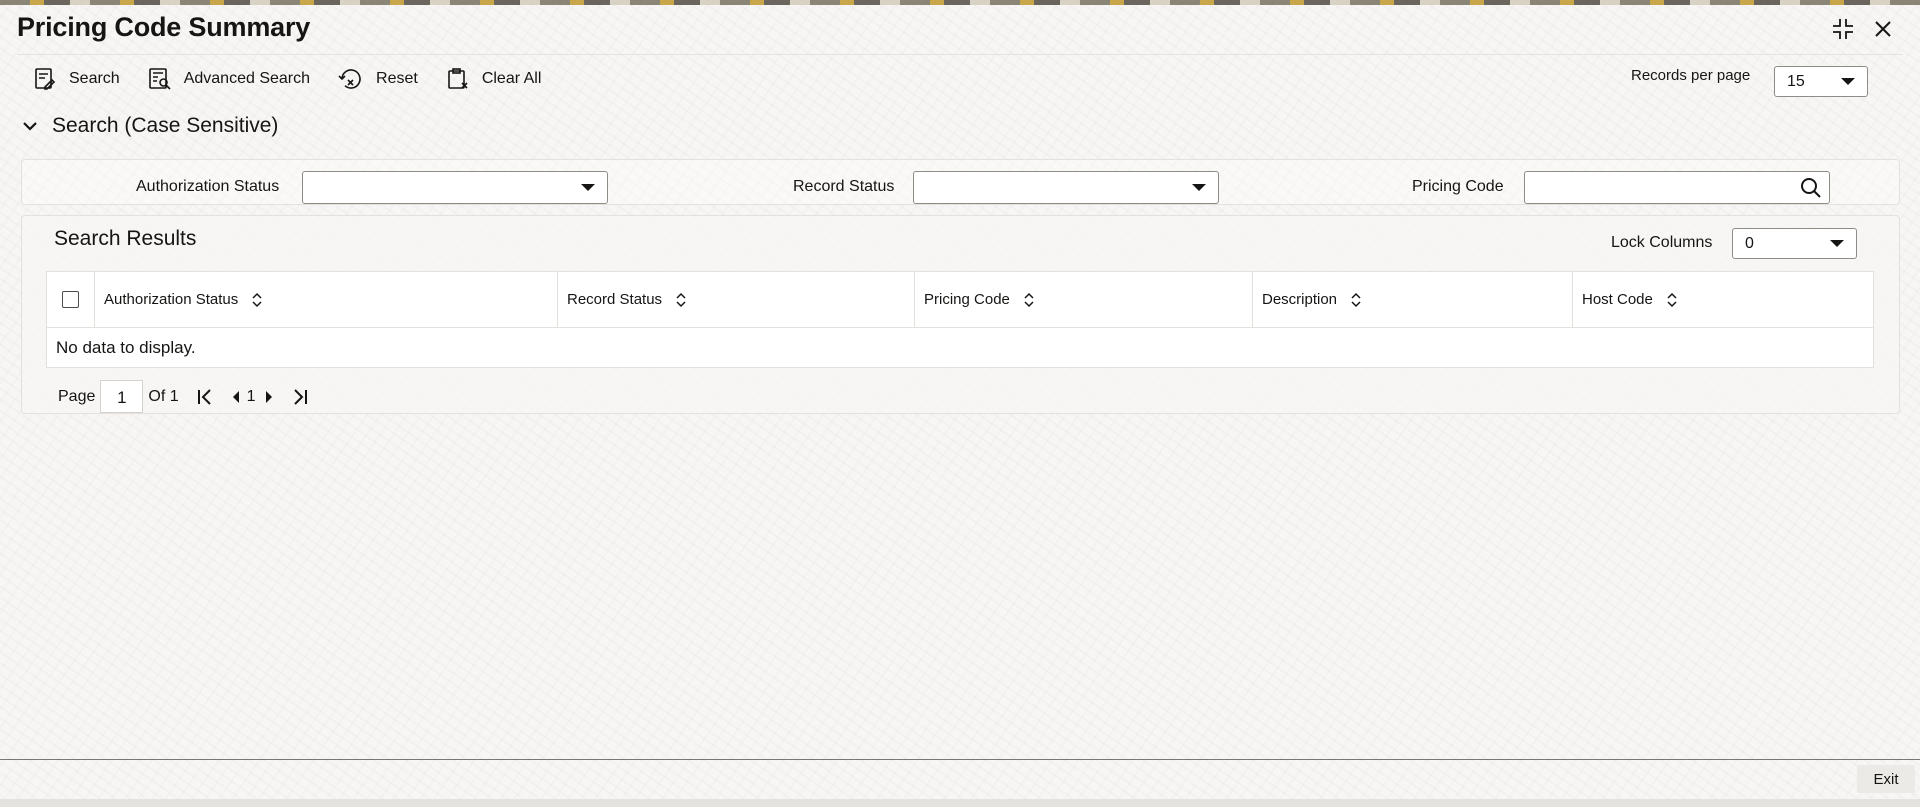 Image resolution: width=1920 pixels, height=807 pixels. Describe the element at coordinates (1723, 299) in the screenshot. I see `column-header-host-code: Host Code` at that location.